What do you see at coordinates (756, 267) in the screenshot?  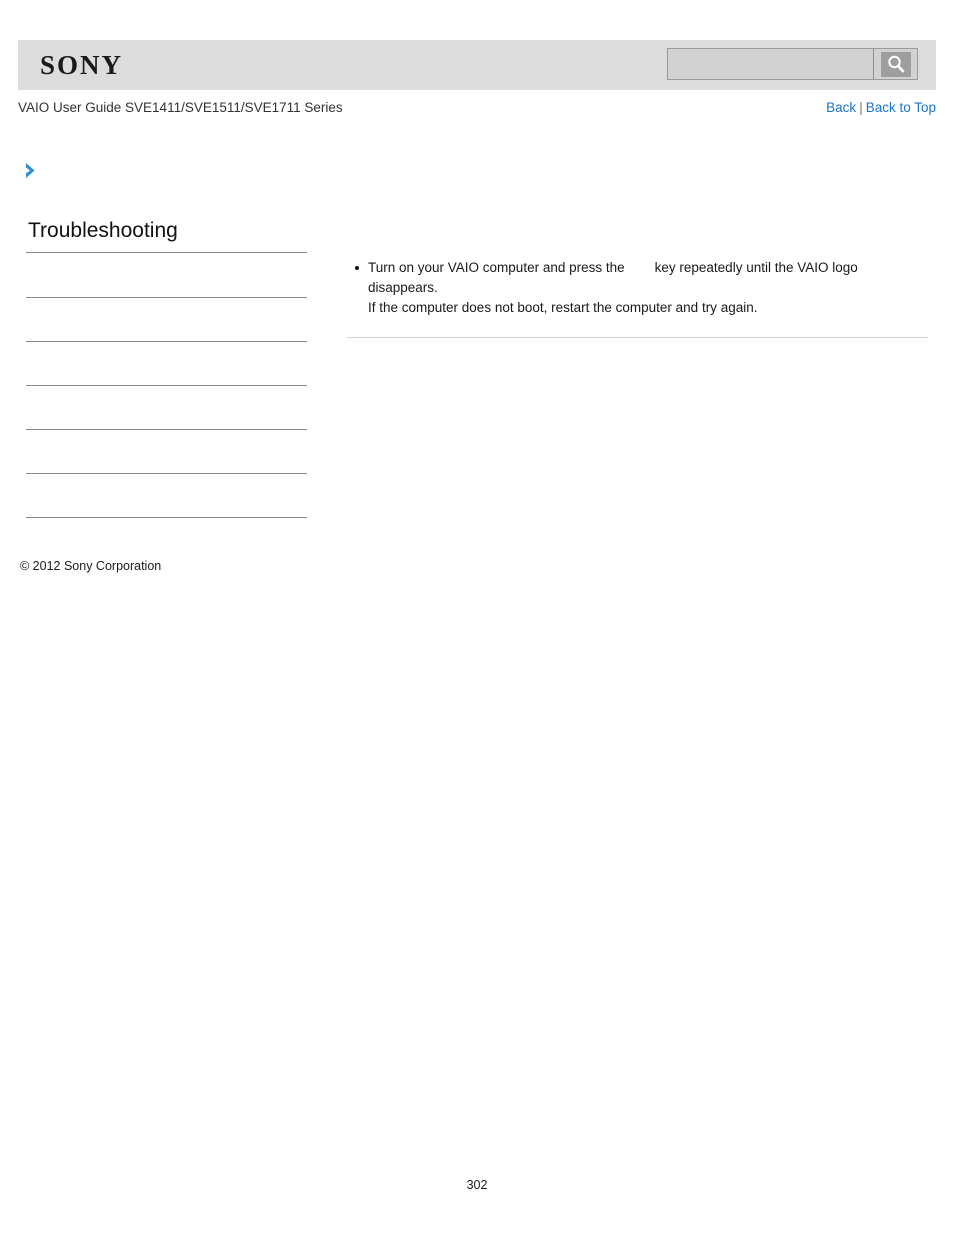 I see `instruction-text-after-key: key repeatedly until the VAIO logo` at bounding box center [756, 267].